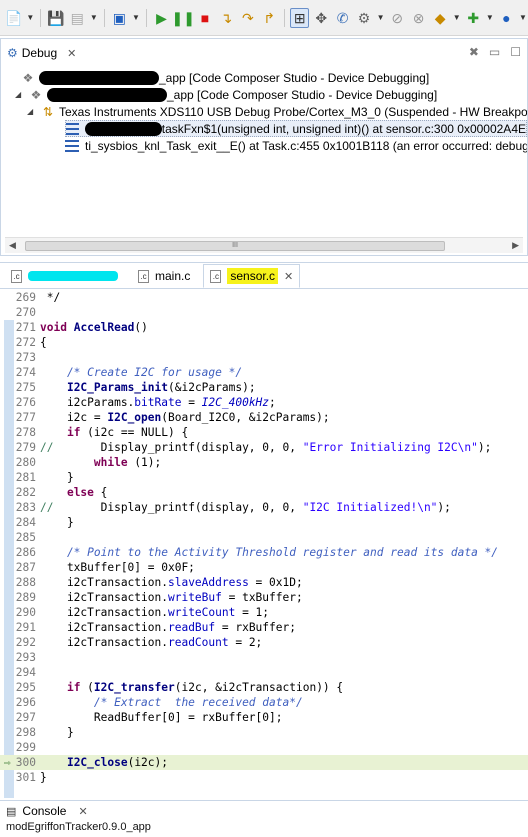 The width and height of the screenshot is (528, 837). Describe the element at coordinates (264, 477) in the screenshot. I see `code-line: 281 }` at that location.